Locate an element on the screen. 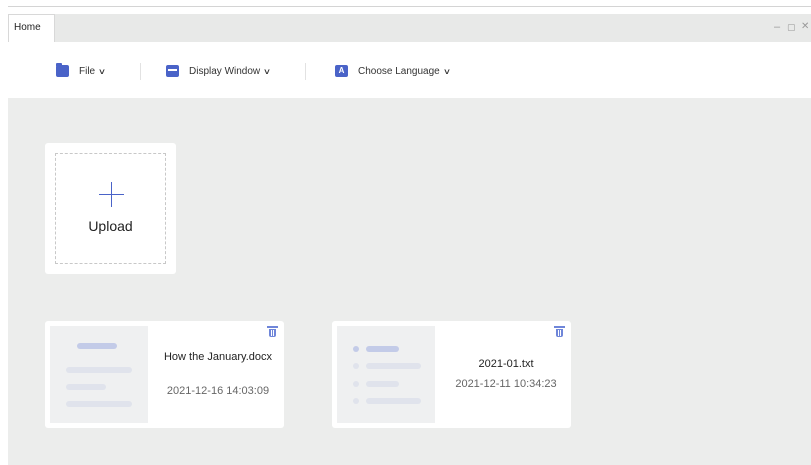  file-menu-button: File ∨ is located at coordinates (81, 70).